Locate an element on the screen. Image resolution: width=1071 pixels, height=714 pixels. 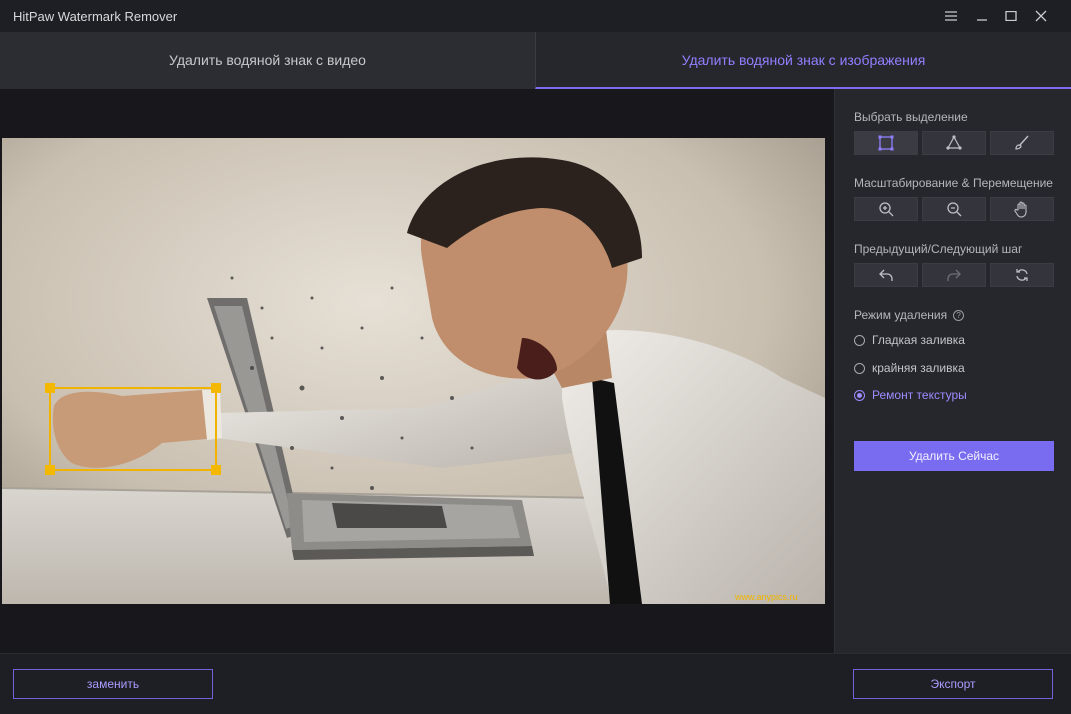
step-tools is located at coordinates (954, 275).